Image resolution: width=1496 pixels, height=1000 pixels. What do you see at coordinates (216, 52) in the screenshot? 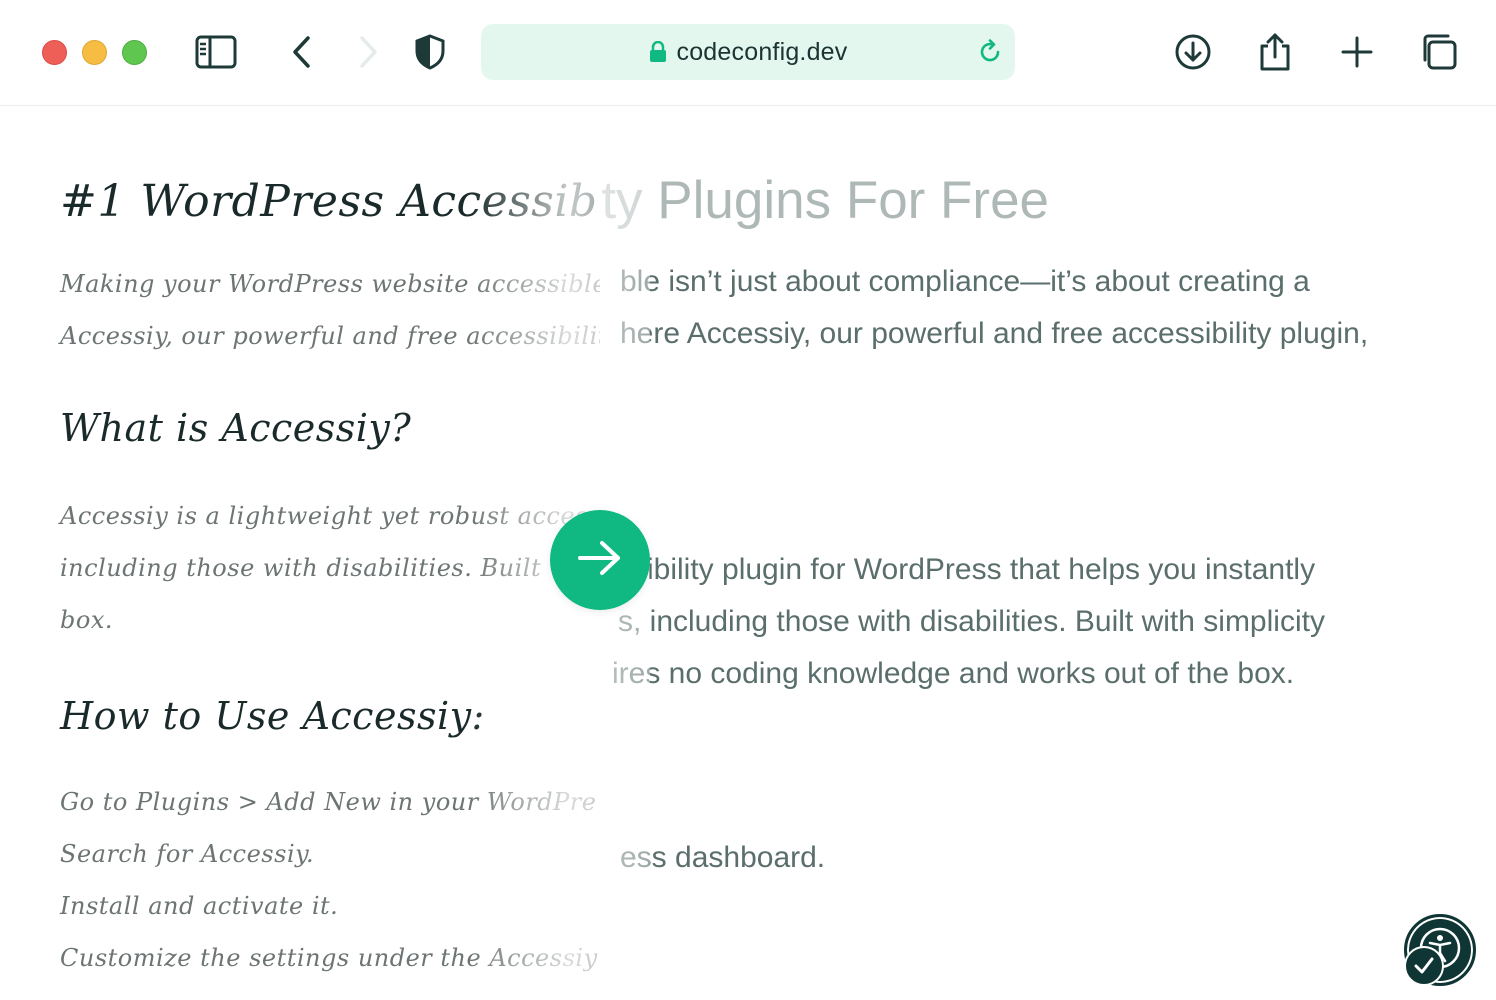
I see `sidebar-icon` at bounding box center [216, 52].